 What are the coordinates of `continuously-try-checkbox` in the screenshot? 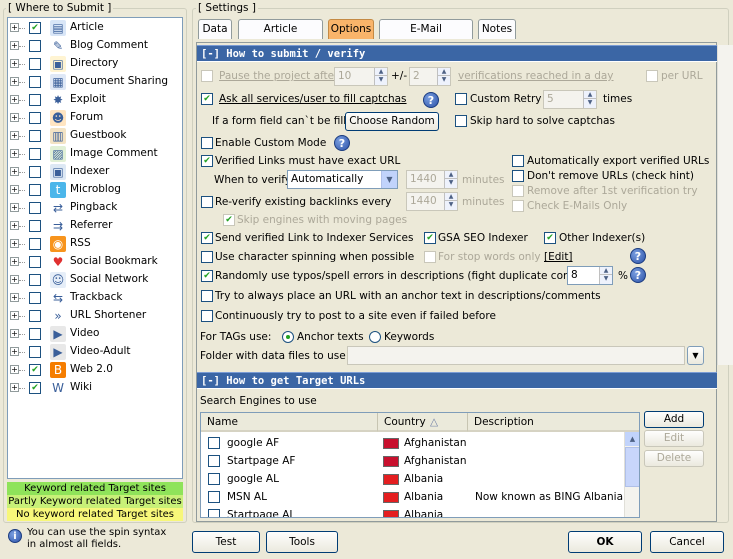 It's located at (207, 316).